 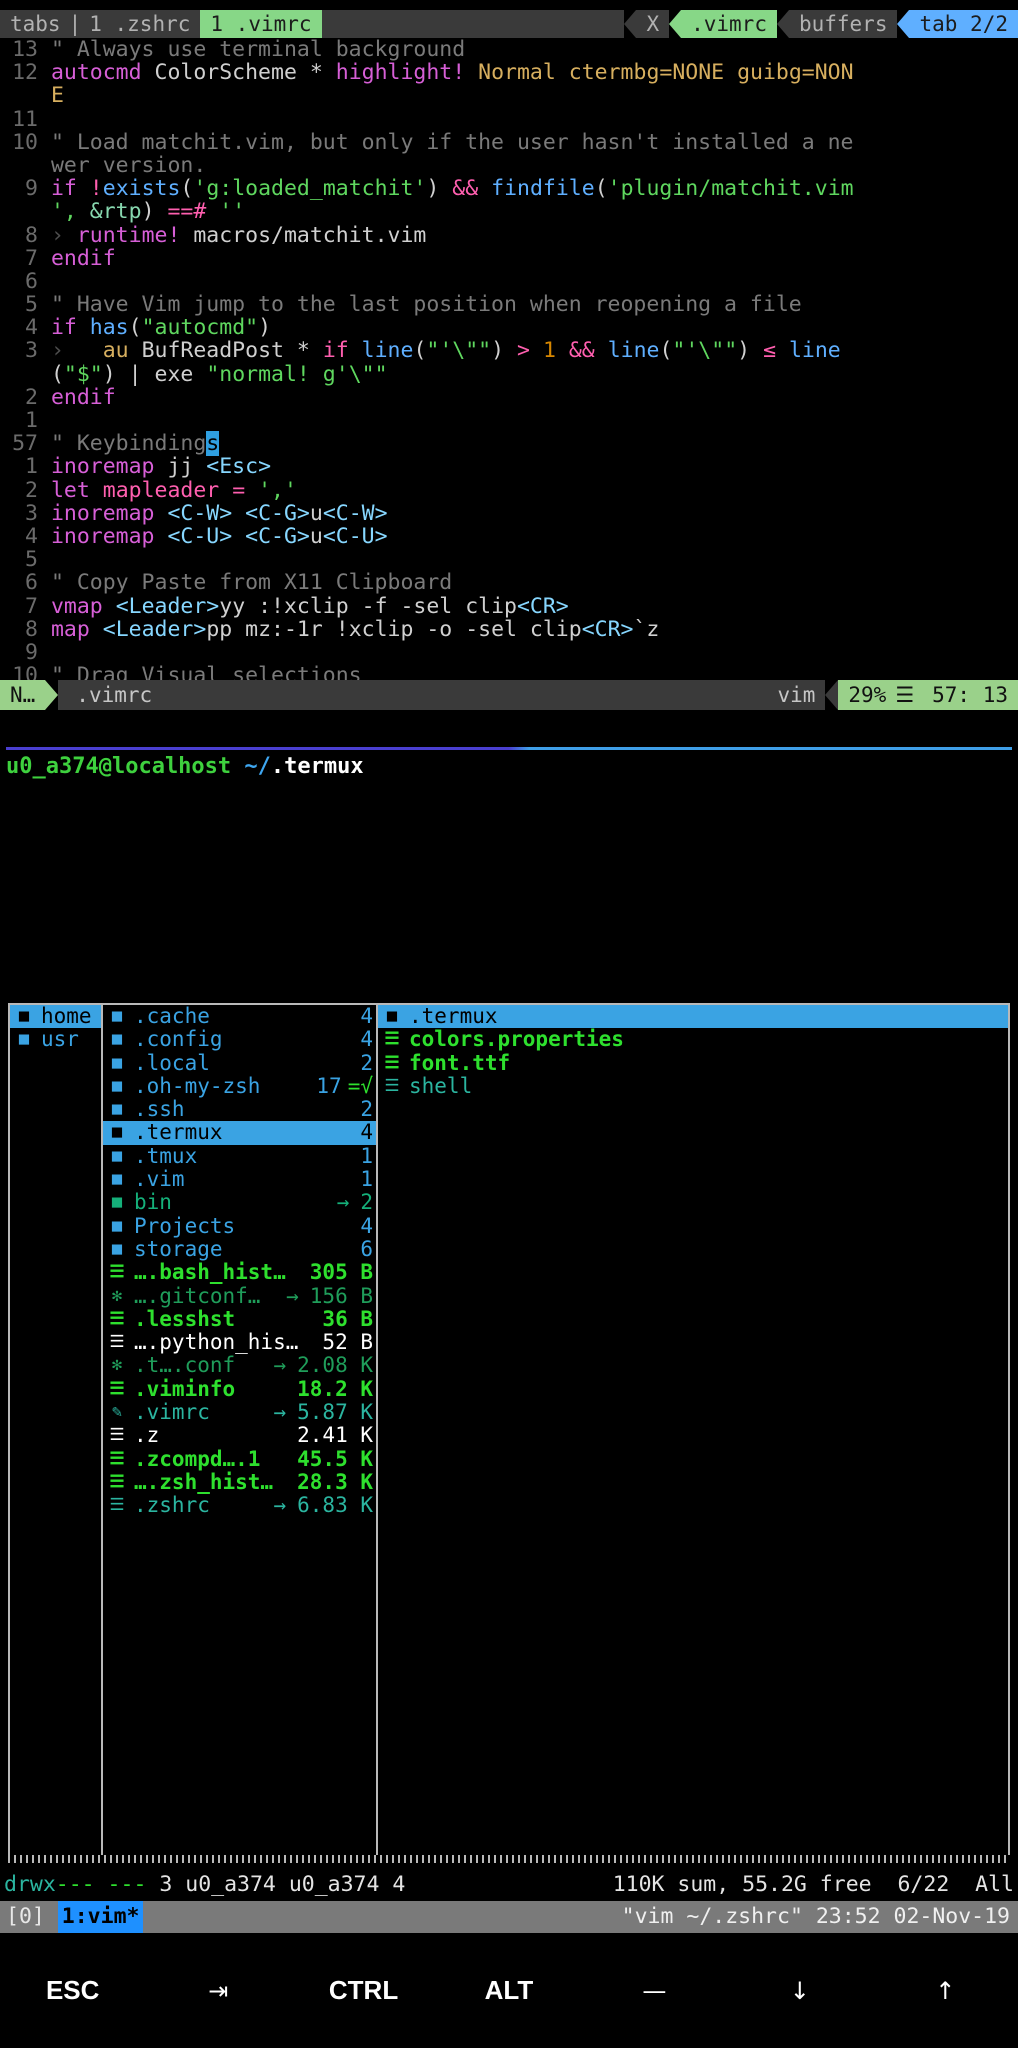 What do you see at coordinates (730, 189) in the screenshot?
I see `vim-token: 'plugin/matchit.vim` at bounding box center [730, 189].